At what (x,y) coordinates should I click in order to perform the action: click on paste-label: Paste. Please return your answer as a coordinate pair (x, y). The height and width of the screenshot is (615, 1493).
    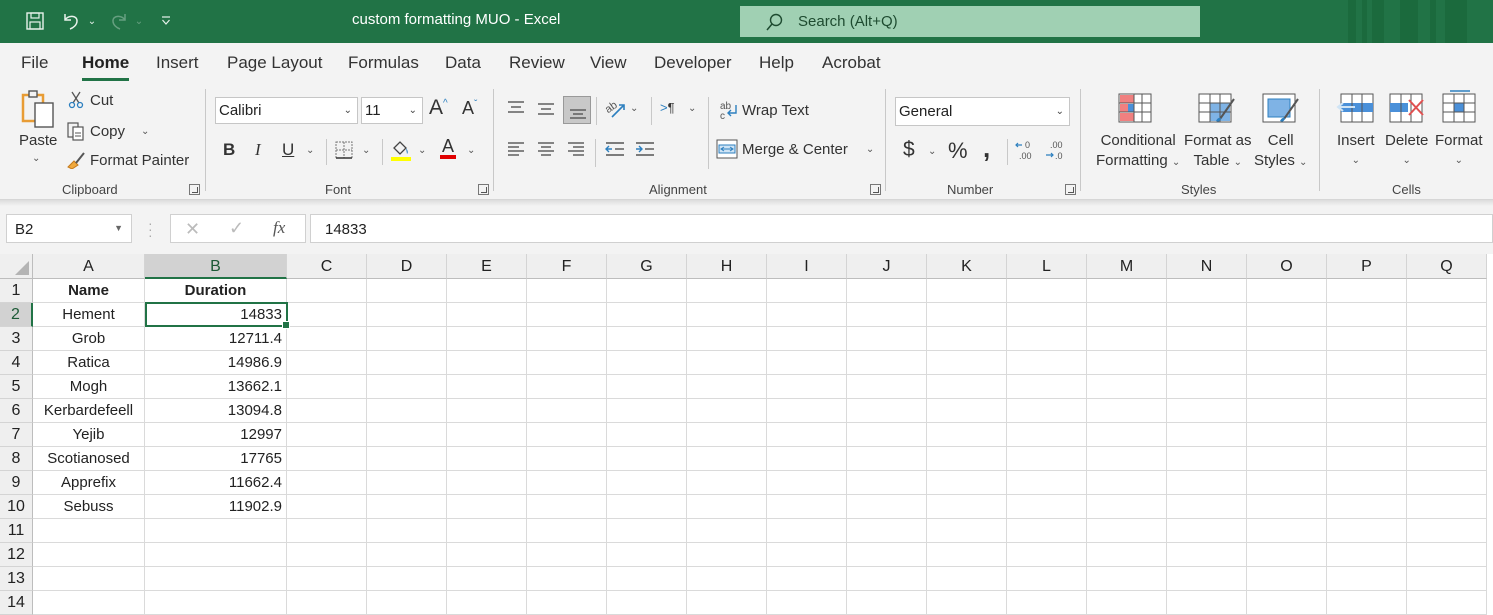
    Looking at the image, I should click on (38, 140).